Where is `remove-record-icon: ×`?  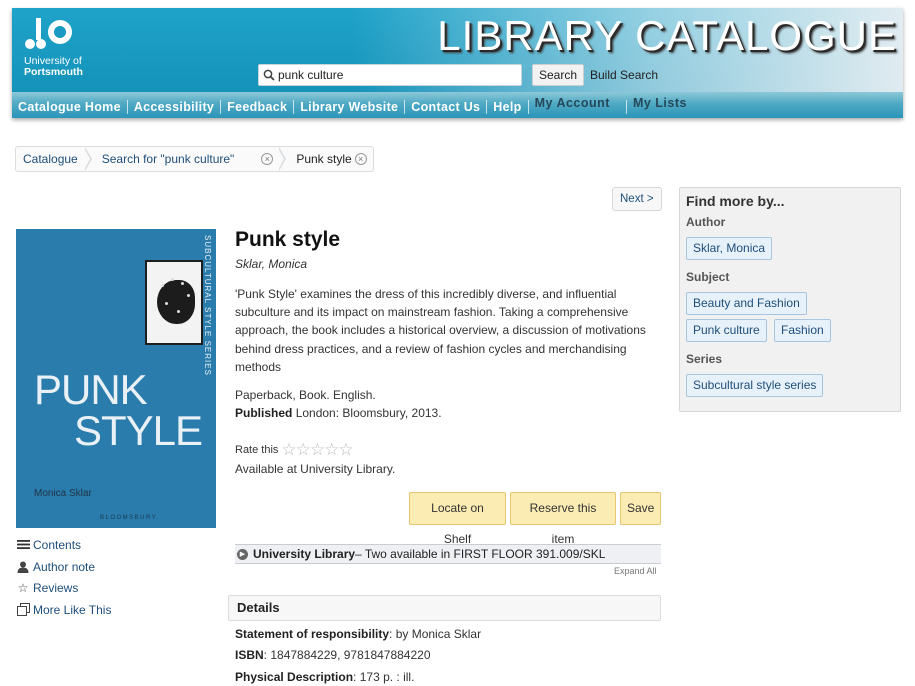 remove-record-icon: × is located at coordinates (360, 159).